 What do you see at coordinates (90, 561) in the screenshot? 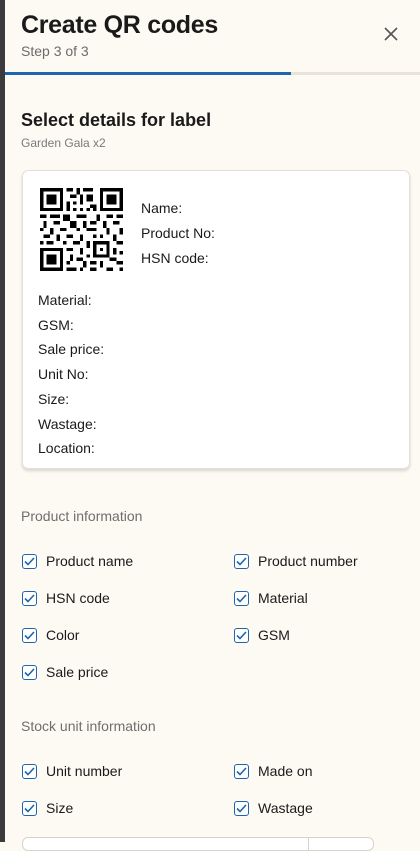
I see `checkbox-label: Product name` at bounding box center [90, 561].